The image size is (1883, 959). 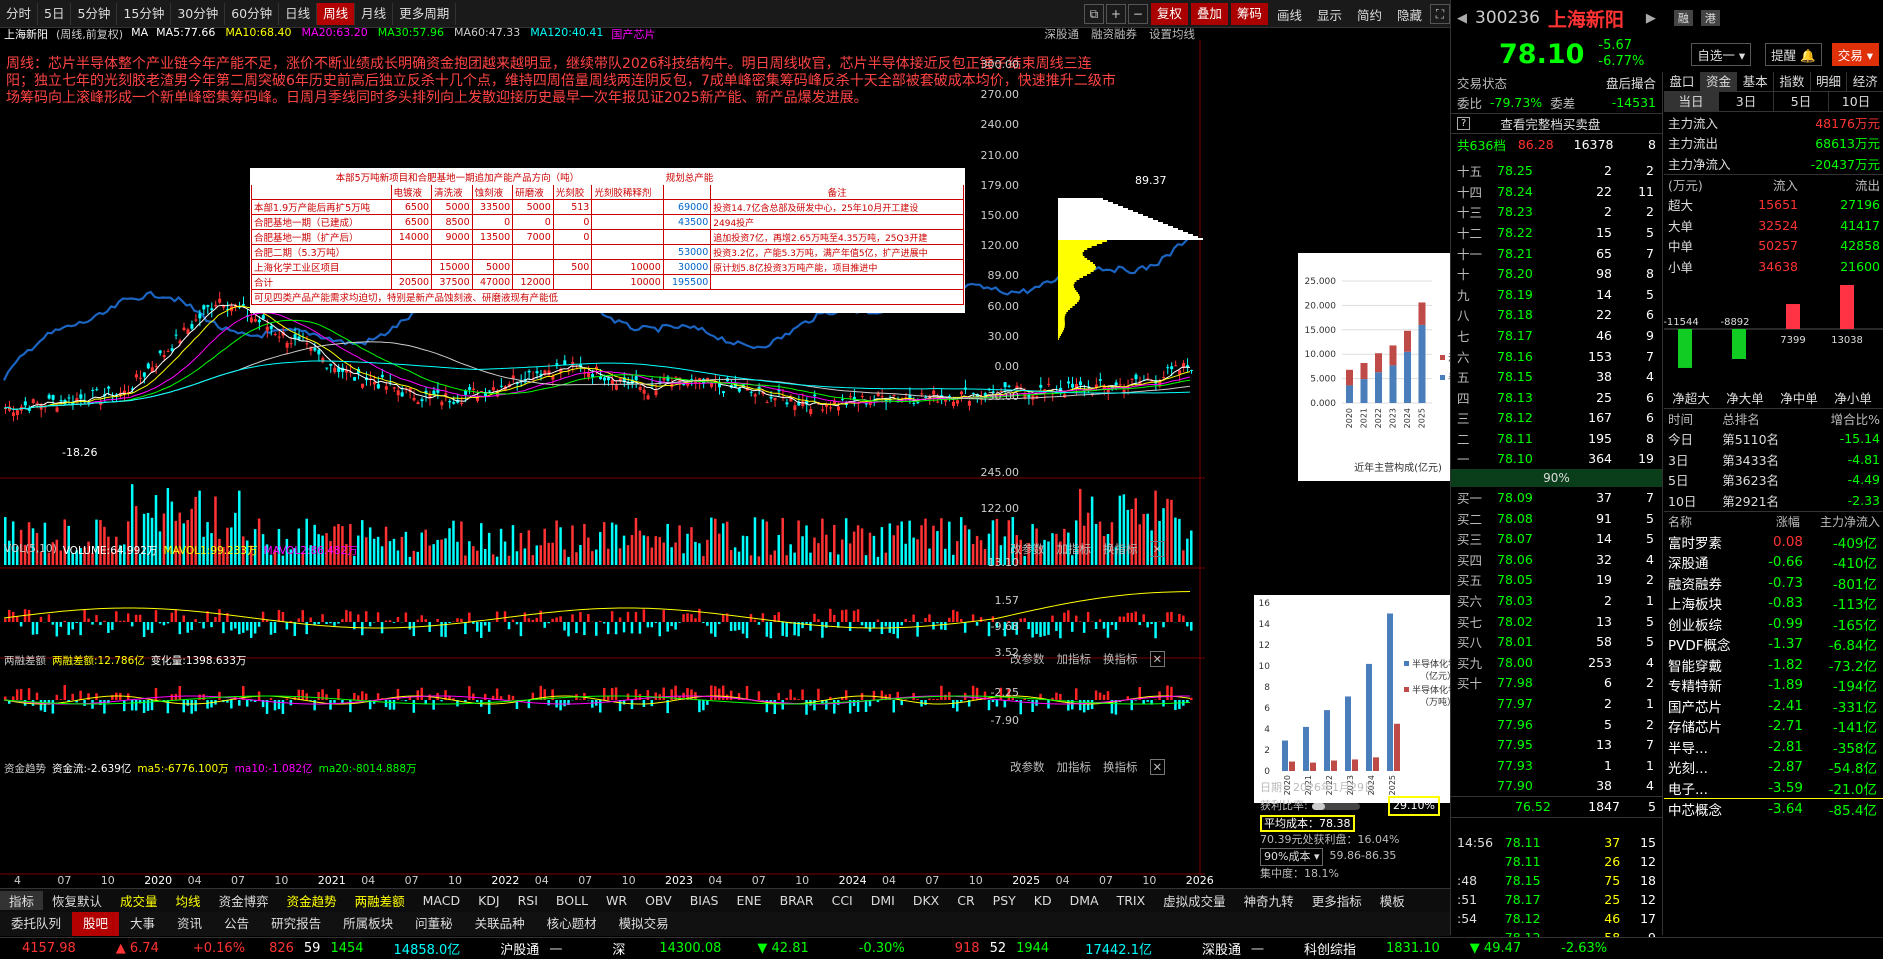 I want to click on indicator-tab-11: WR, so click(x=616, y=900).